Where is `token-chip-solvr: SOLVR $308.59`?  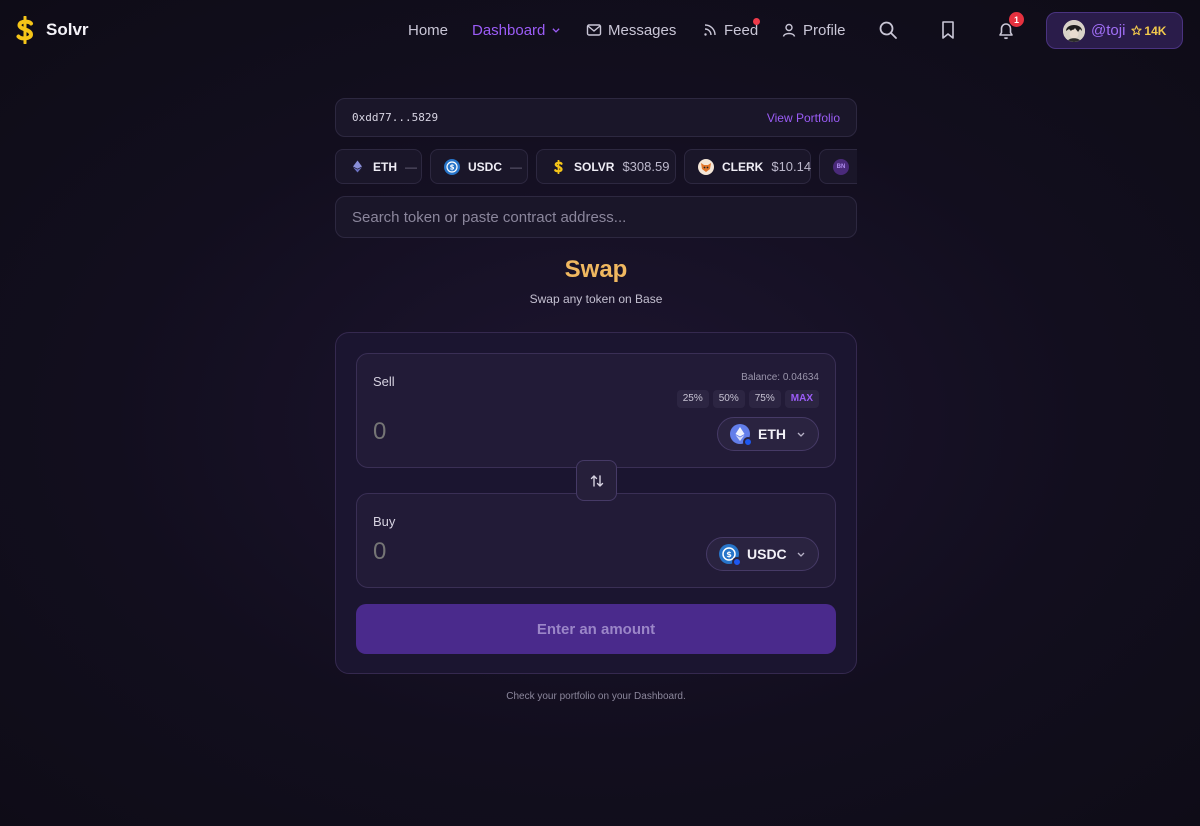 token-chip-solvr: SOLVR $308.59 is located at coordinates (606, 166).